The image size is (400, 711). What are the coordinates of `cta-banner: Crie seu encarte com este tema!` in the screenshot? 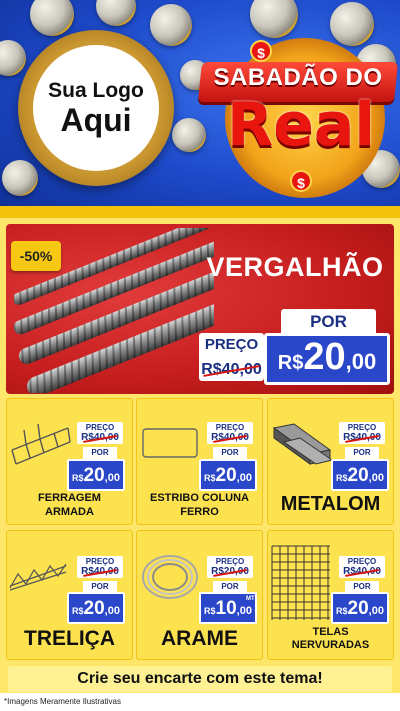 It's located at (200, 679).